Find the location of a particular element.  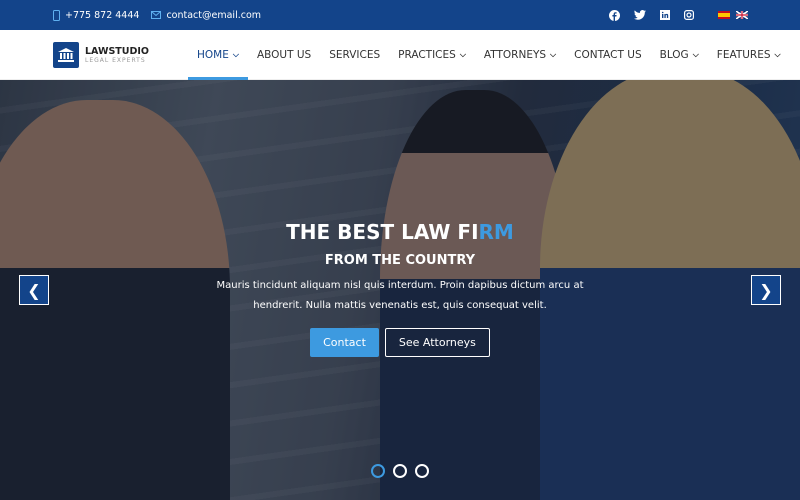

nav-item-label: PRACTICES is located at coordinates (427, 55).